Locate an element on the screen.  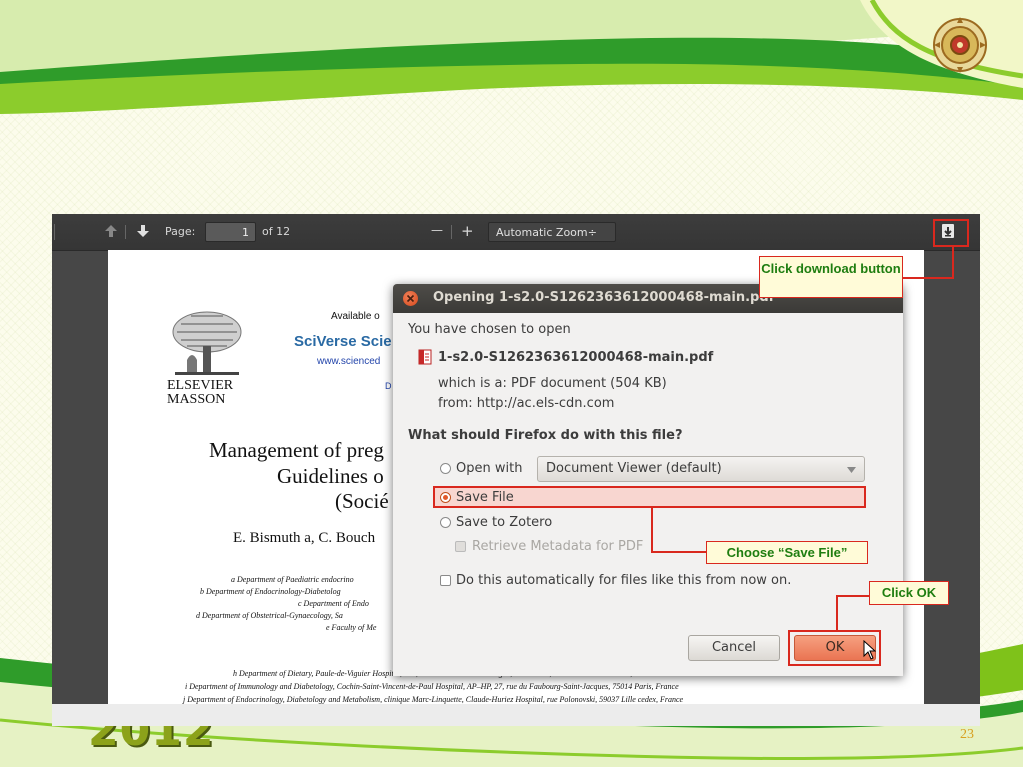
zoom-out-button: — is located at coordinates (437, 230).